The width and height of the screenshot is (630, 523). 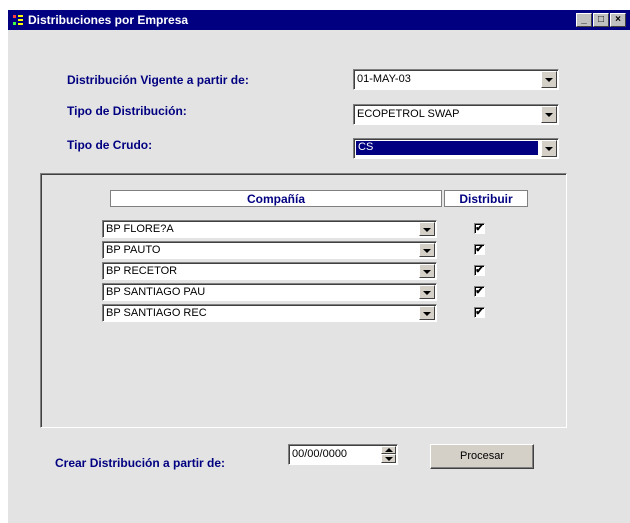 I want to click on maximize-button: □, so click(x=601, y=20).